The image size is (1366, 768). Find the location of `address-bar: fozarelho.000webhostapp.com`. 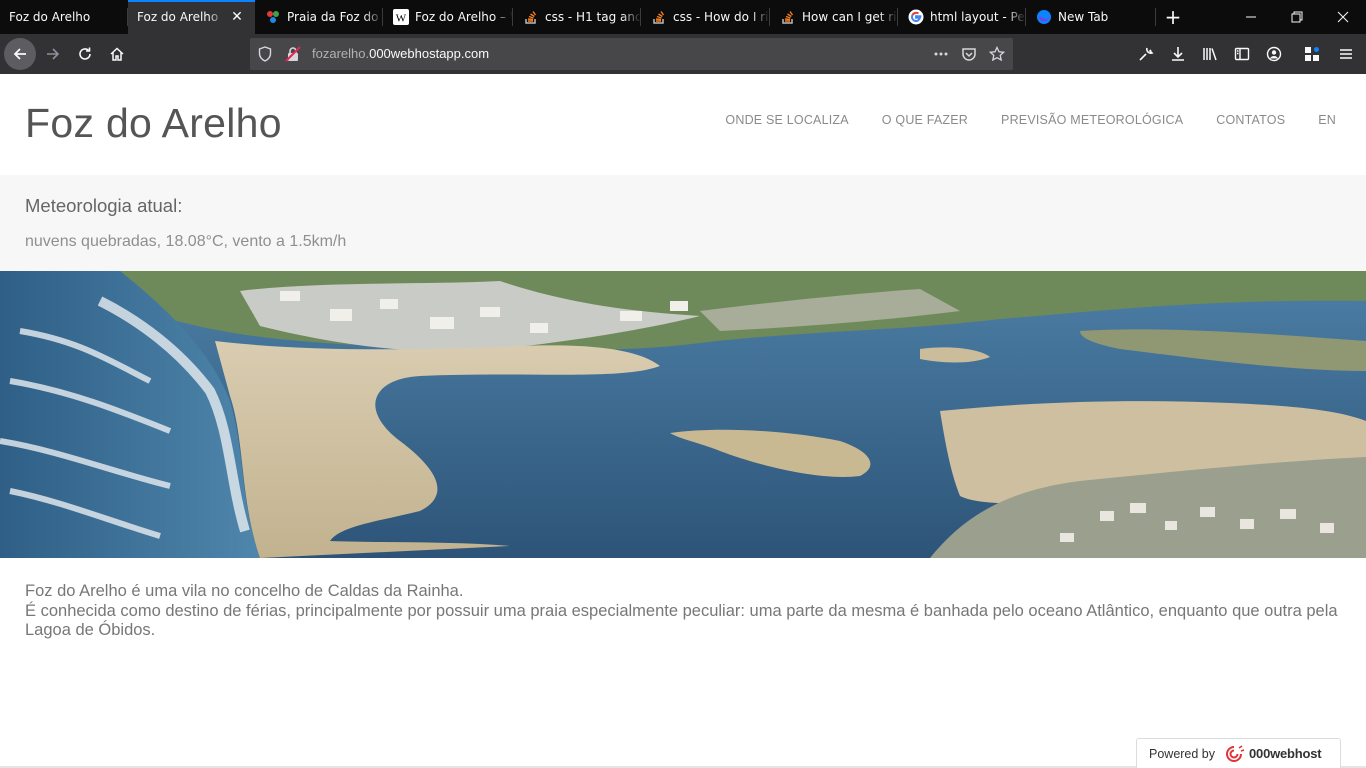

address-bar: fozarelho.000webhostapp.com is located at coordinates (631, 54).